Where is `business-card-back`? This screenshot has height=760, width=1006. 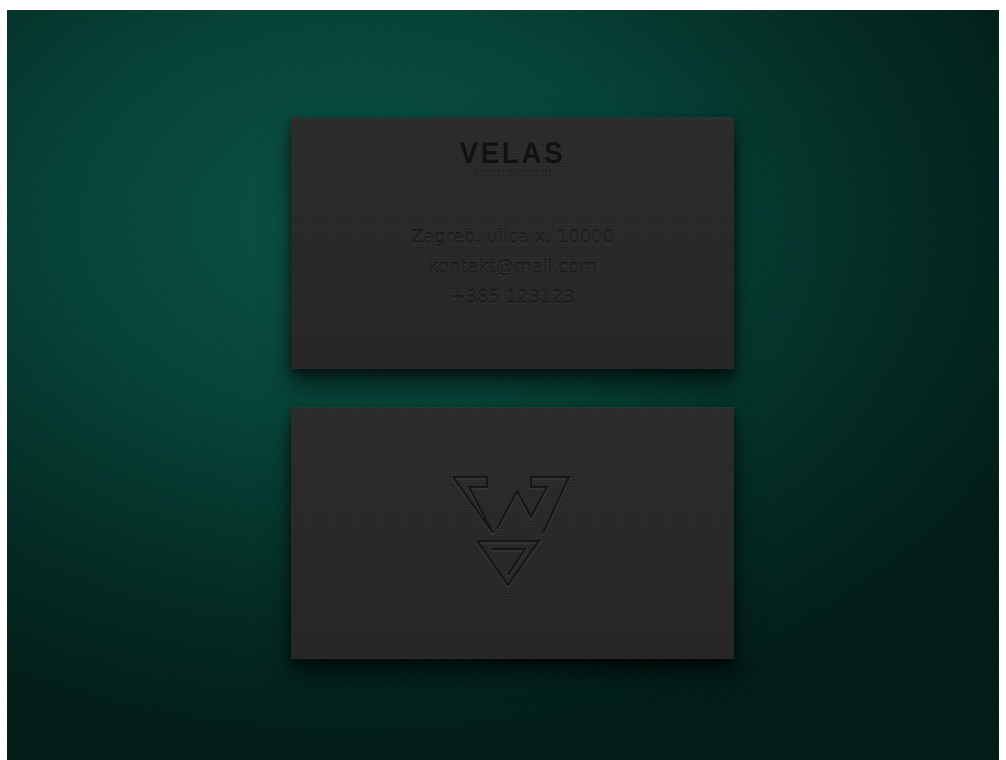 business-card-back is located at coordinates (512, 533).